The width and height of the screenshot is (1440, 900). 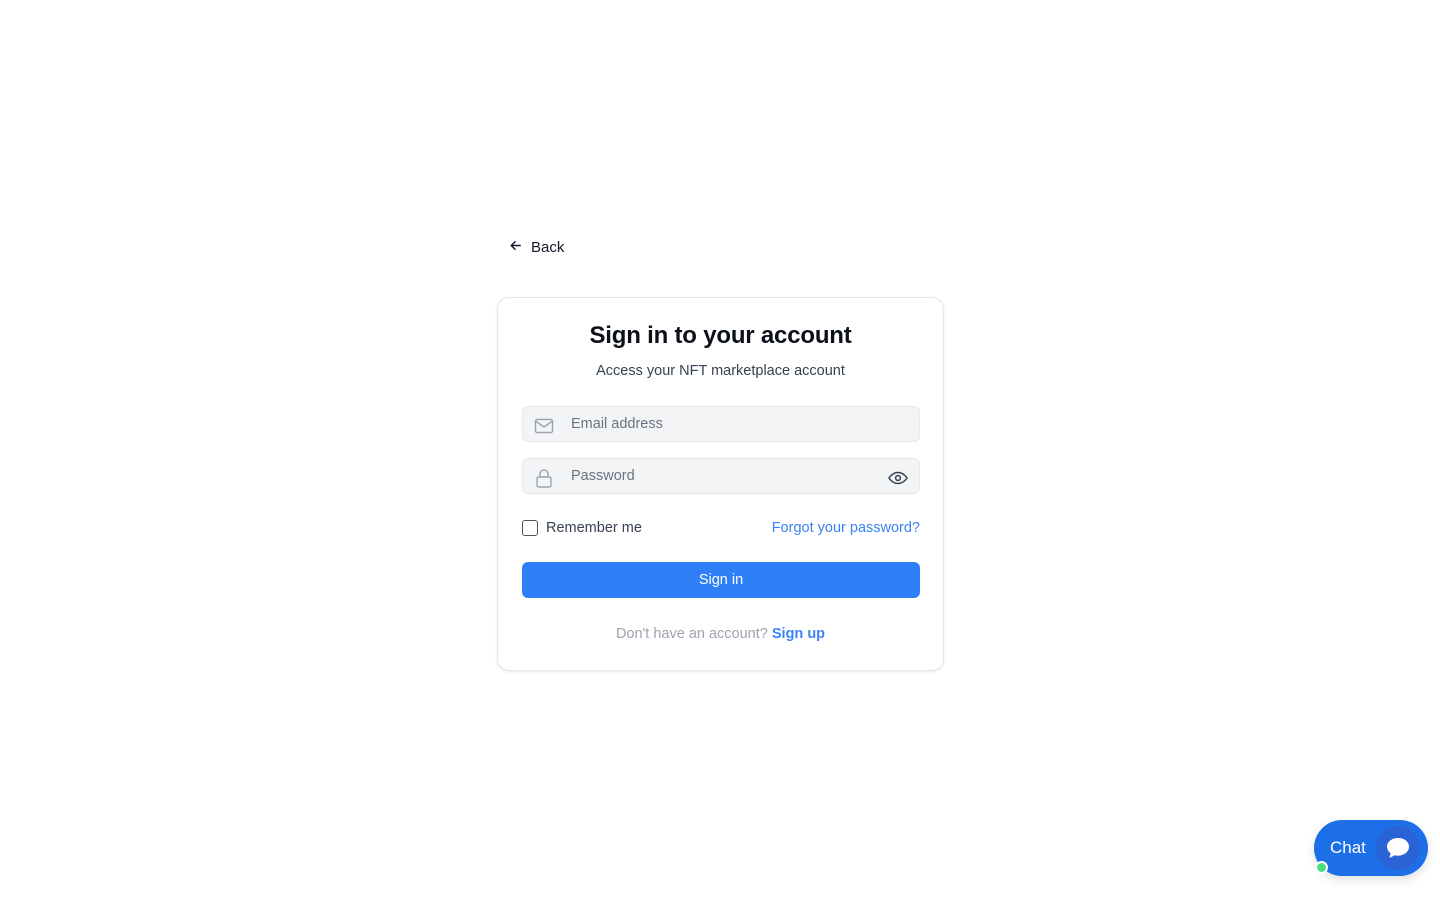 I want to click on page-subtitle: Access your NFT marketplace account, so click(x=720, y=371).